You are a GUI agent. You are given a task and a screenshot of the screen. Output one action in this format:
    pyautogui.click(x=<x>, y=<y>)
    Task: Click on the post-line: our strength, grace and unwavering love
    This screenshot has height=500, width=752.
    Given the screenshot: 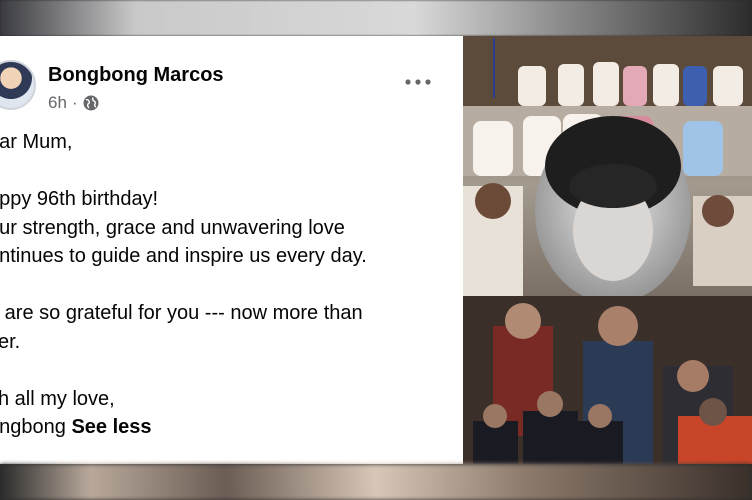 What is the action you would take?
    pyautogui.click(x=172, y=227)
    